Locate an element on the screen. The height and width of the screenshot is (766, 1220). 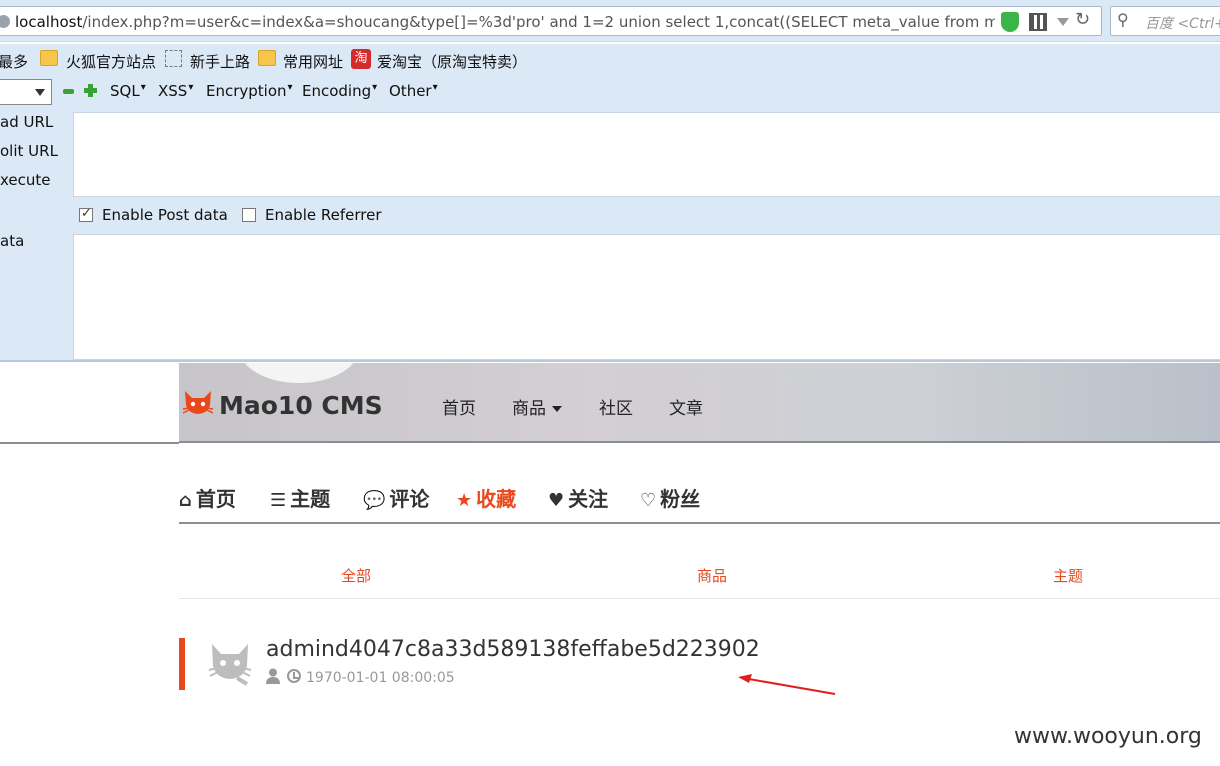
divider is located at coordinates (89, 443).